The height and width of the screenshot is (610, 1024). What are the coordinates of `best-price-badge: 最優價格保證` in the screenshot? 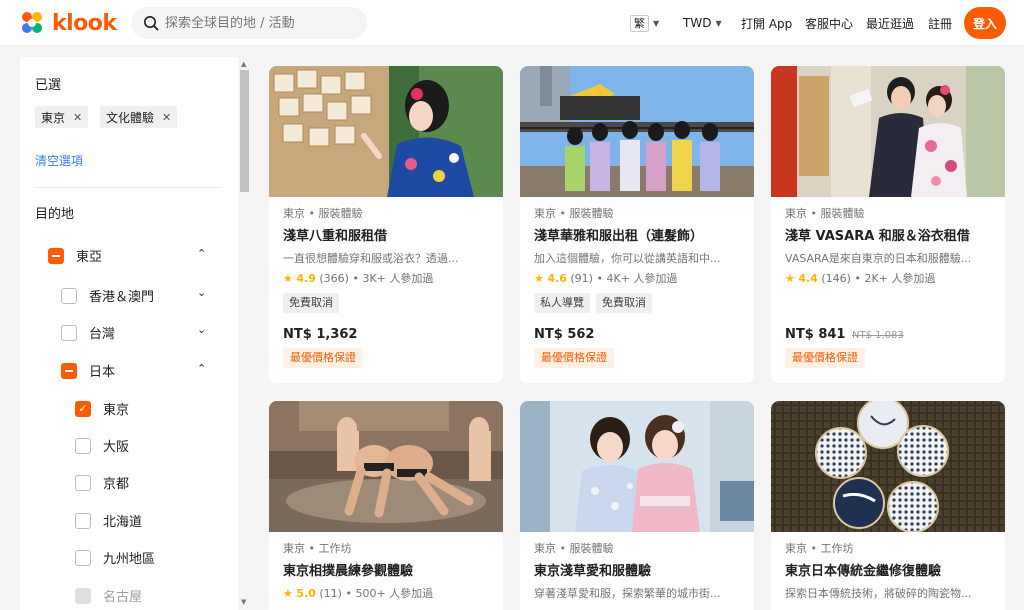 It's located at (574, 358).